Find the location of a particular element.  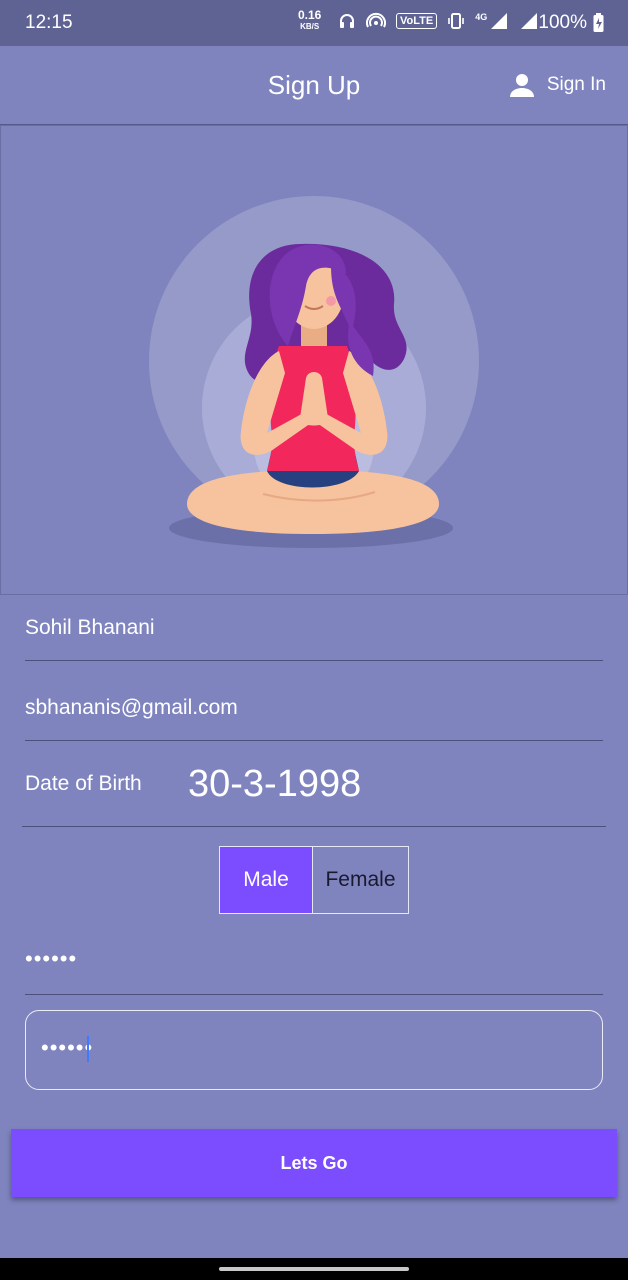

home-gesture-handle is located at coordinates (314, 1269).